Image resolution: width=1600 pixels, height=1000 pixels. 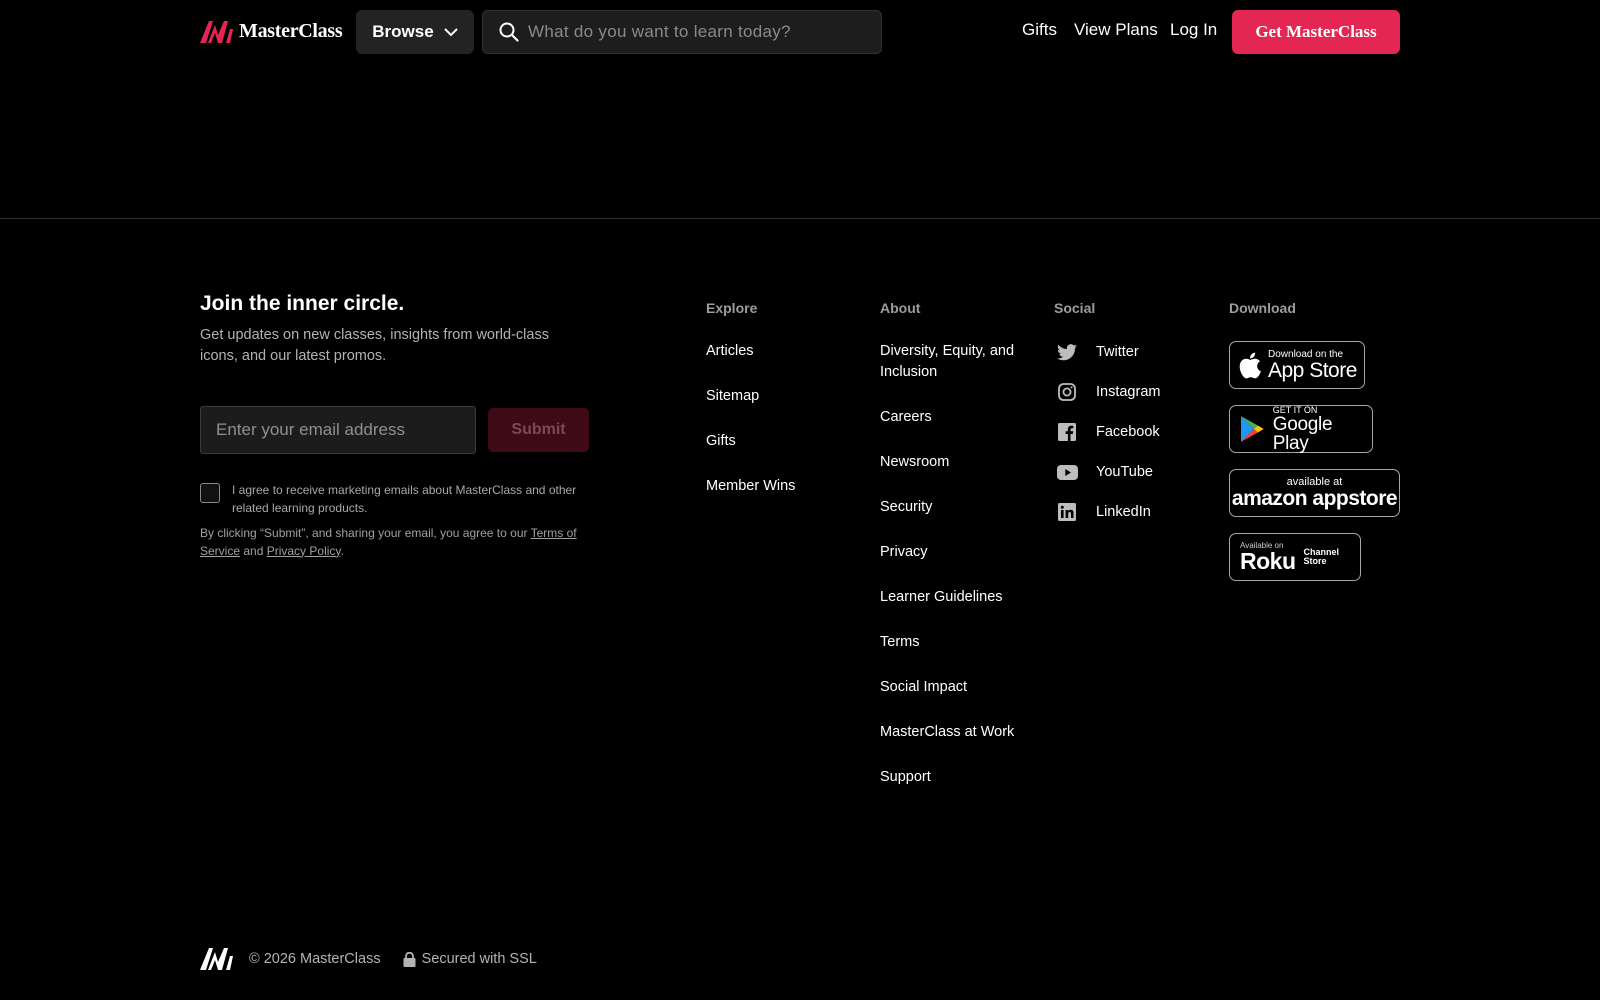 What do you see at coordinates (210, 493) in the screenshot?
I see `marketing-consent-checkbox` at bounding box center [210, 493].